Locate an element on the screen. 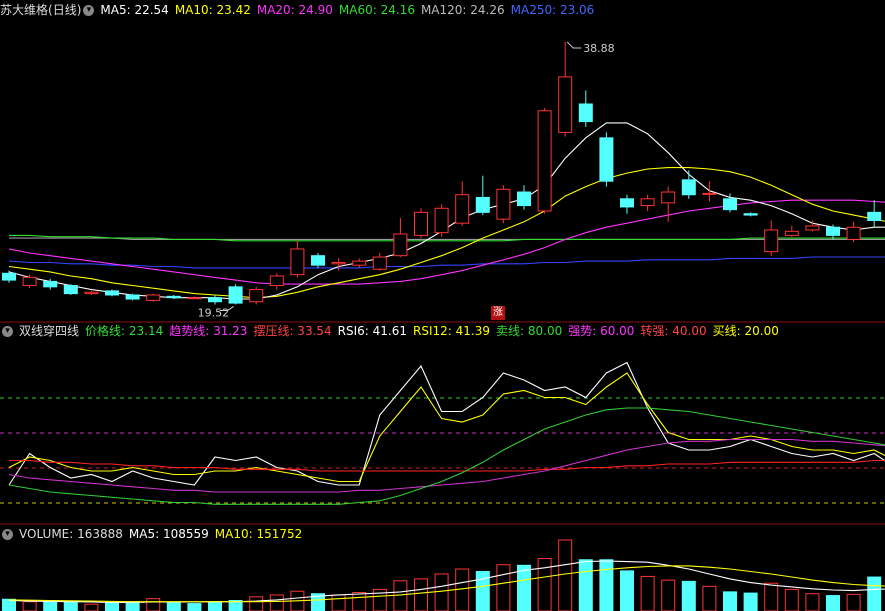 Image resolution: width=885 pixels, height=611 pixels. ma60-value: MA60: 24.16 is located at coordinates (376, 10).